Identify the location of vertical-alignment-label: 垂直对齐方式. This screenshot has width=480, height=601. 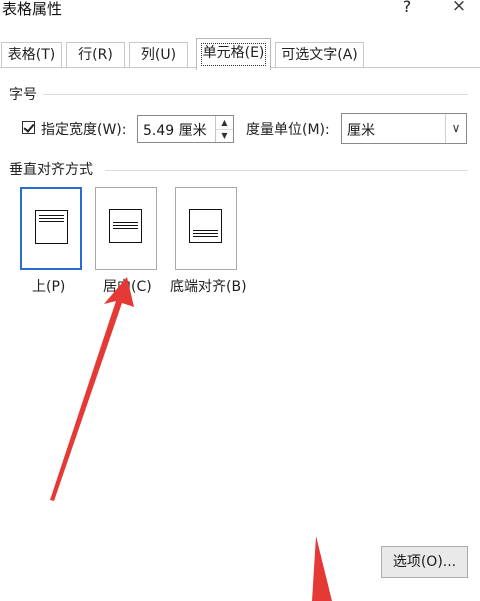
(51, 170).